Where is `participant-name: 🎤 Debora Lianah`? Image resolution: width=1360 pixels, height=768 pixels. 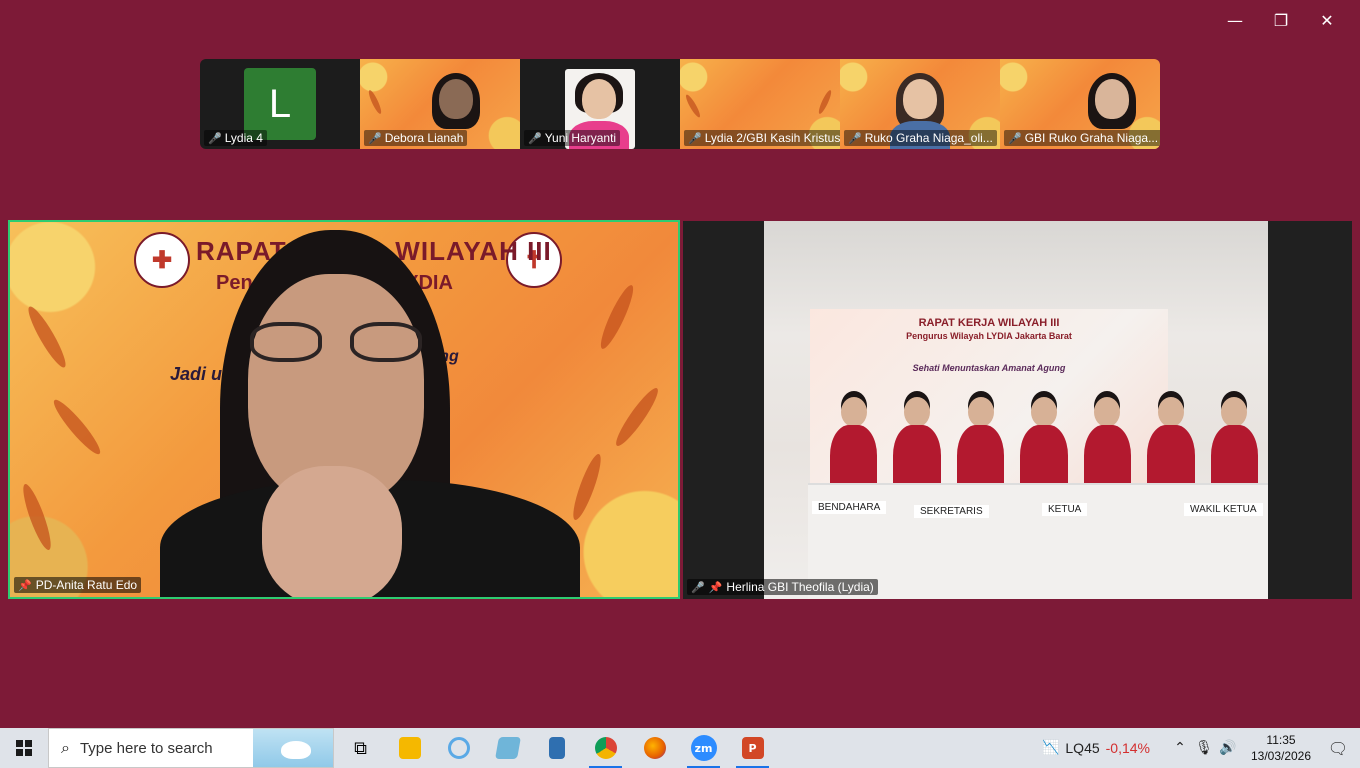 participant-name: 🎤 Debora Lianah is located at coordinates (416, 138).